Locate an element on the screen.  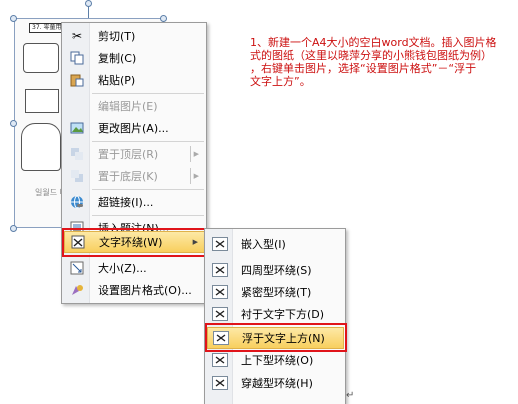
menu-item-paste: 粘贴(P) is located at coordinates (134, 80).